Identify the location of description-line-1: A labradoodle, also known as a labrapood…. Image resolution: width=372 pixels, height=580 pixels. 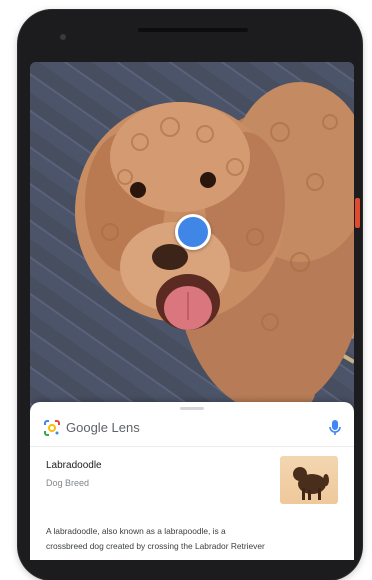
(136, 531).